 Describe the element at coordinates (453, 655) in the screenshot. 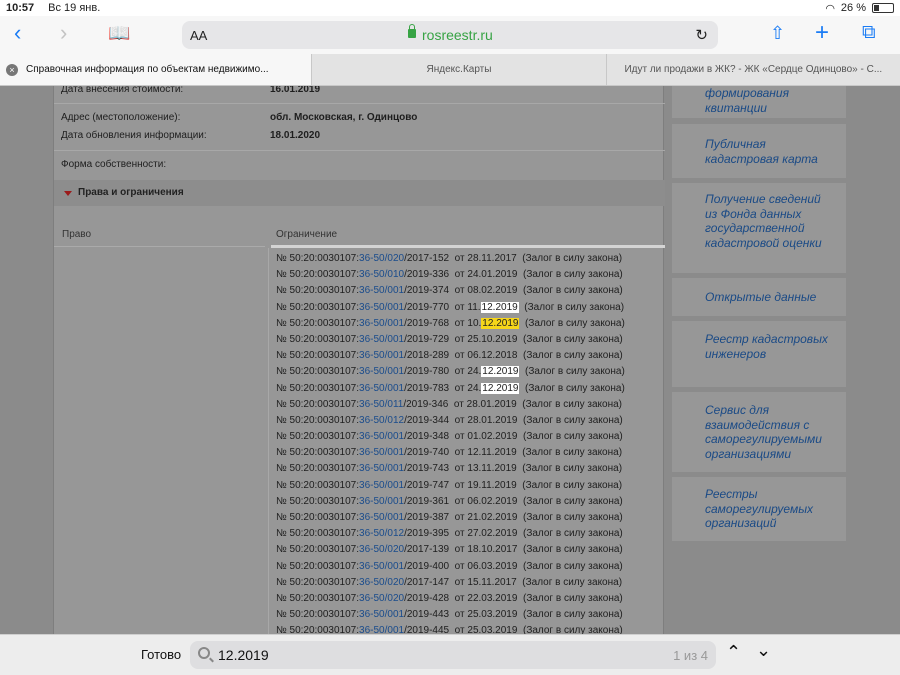

I see `find-input: 12.2019 1 из 4` at that location.